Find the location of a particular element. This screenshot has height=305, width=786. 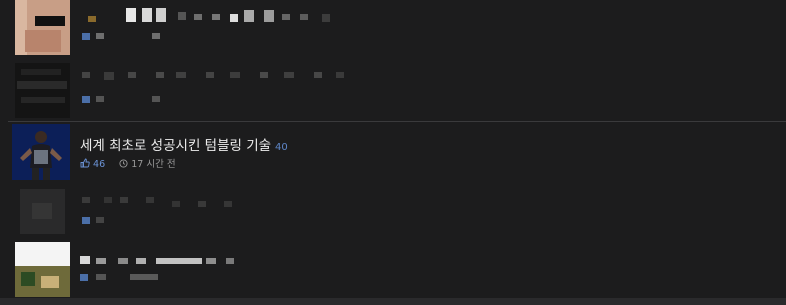

bottom-bar is located at coordinates (393, 301).